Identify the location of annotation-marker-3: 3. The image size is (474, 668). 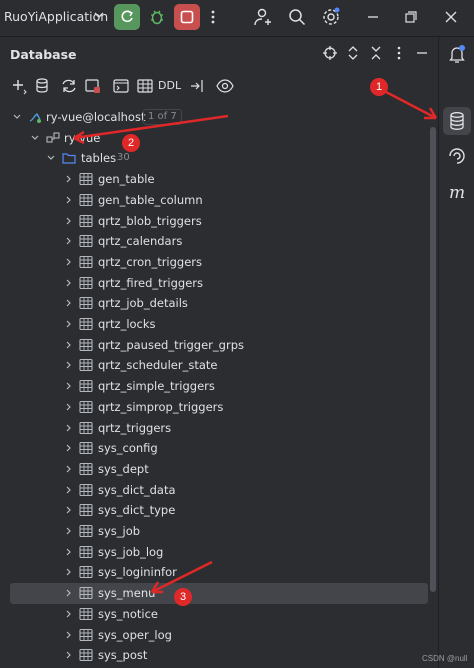
(183, 597).